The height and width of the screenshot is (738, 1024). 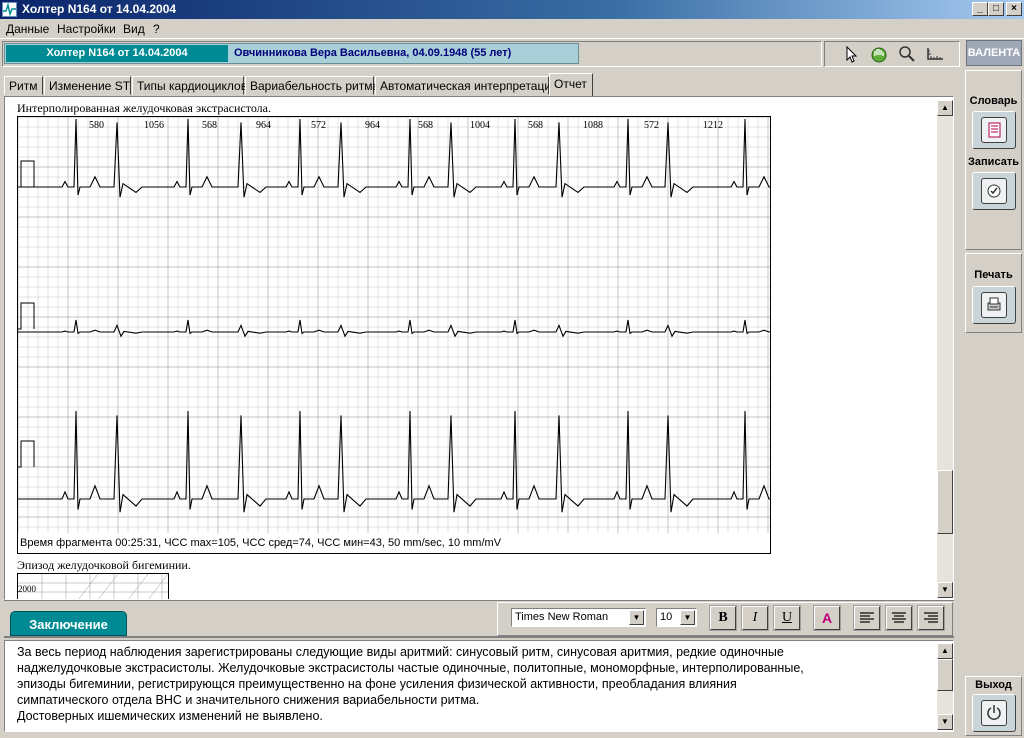 What do you see at coordinates (27, 589) in the screenshot?
I see `fragment2-scale: 2000` at bounding box center [27, 589].